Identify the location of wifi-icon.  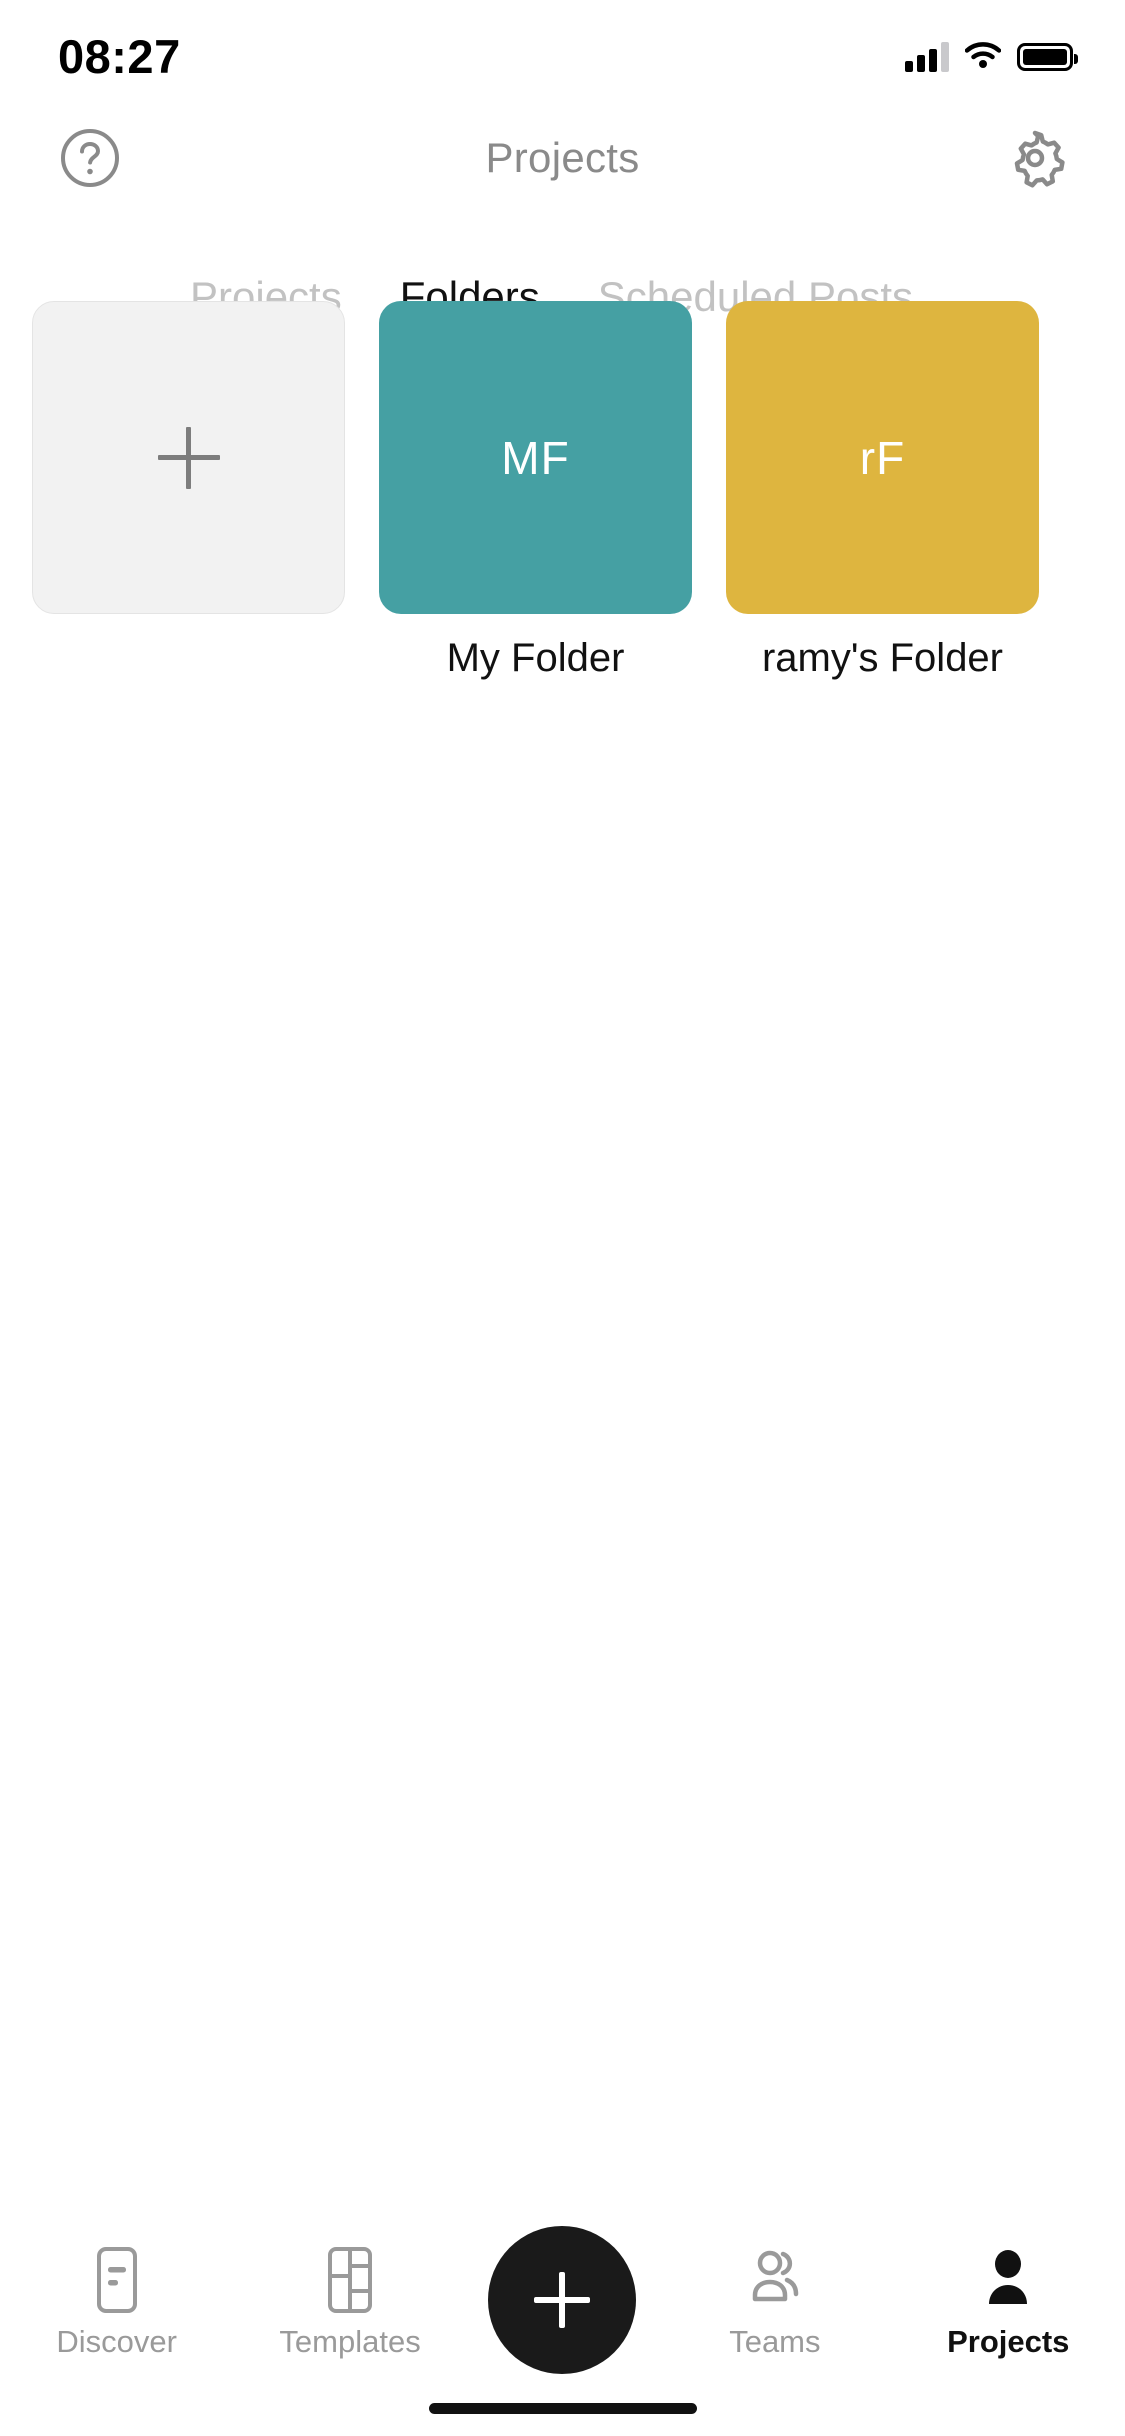
(983, 57).